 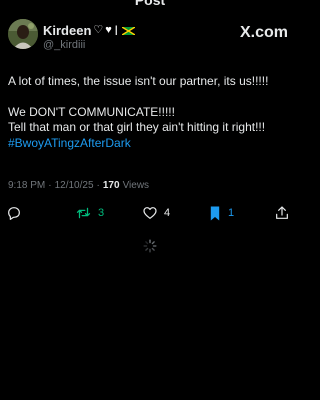 What do you see at coordinates (64, 45) in the screenshot?
I see `user-handle: @_kirdiii` at bounding box center [64, 45].